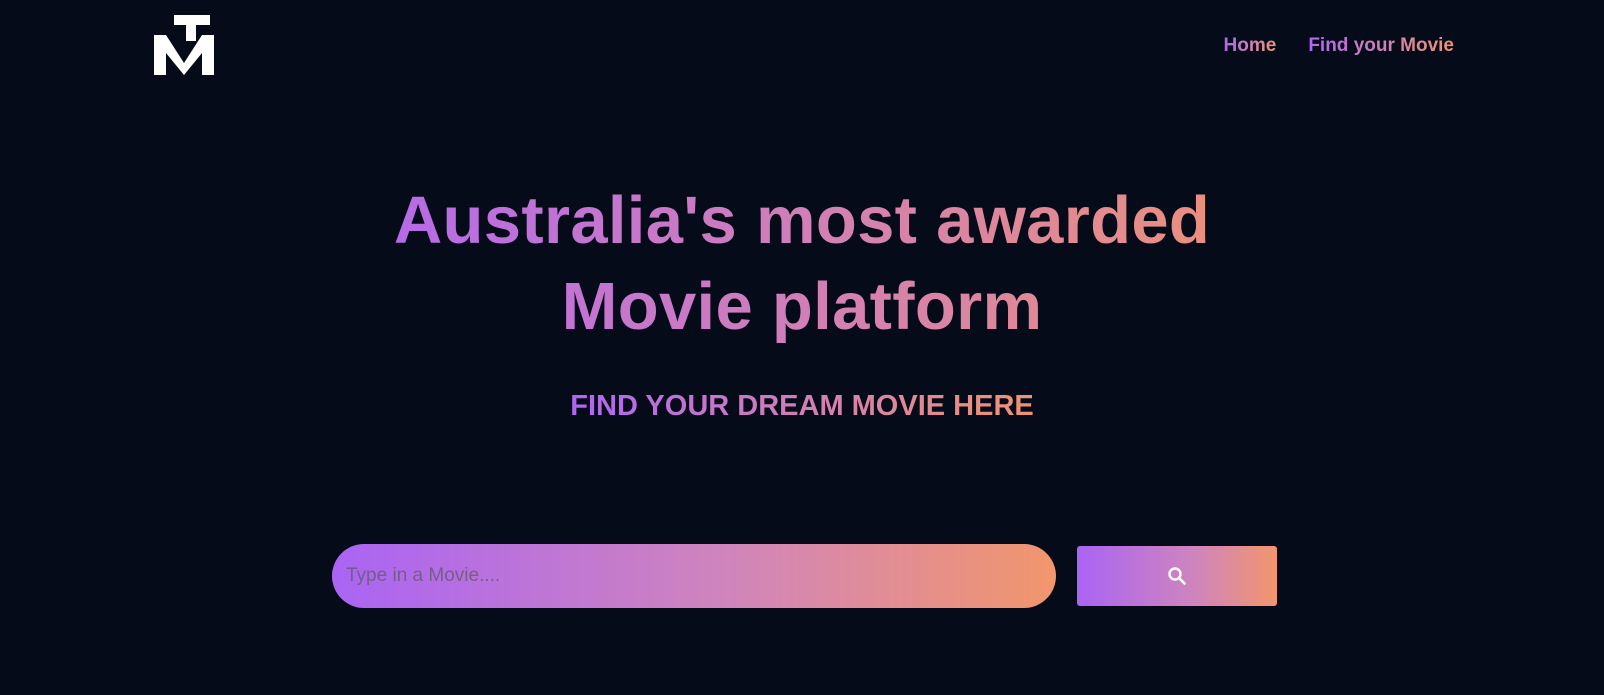  I want to click on logo, so click(184, 45).